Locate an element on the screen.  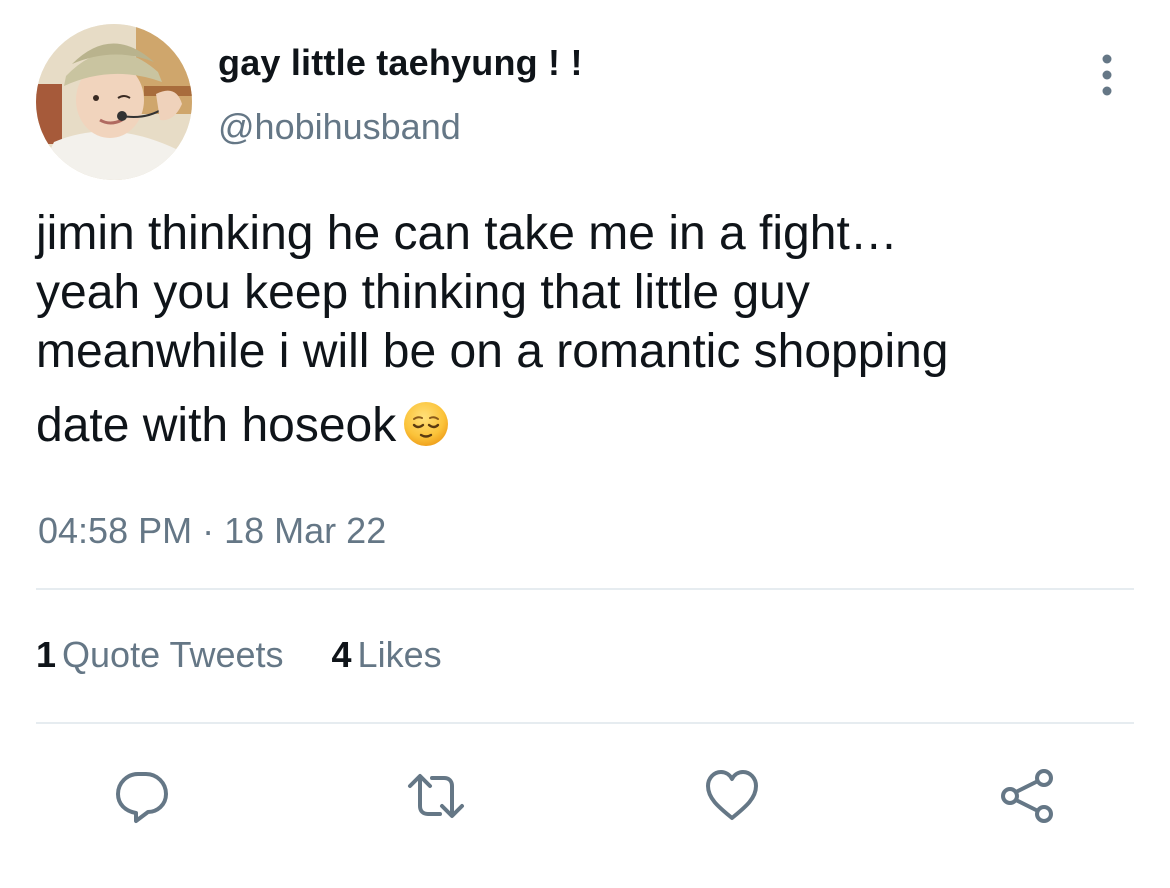
tweet-line: date with hoseok is located at coordinates (216, 425).